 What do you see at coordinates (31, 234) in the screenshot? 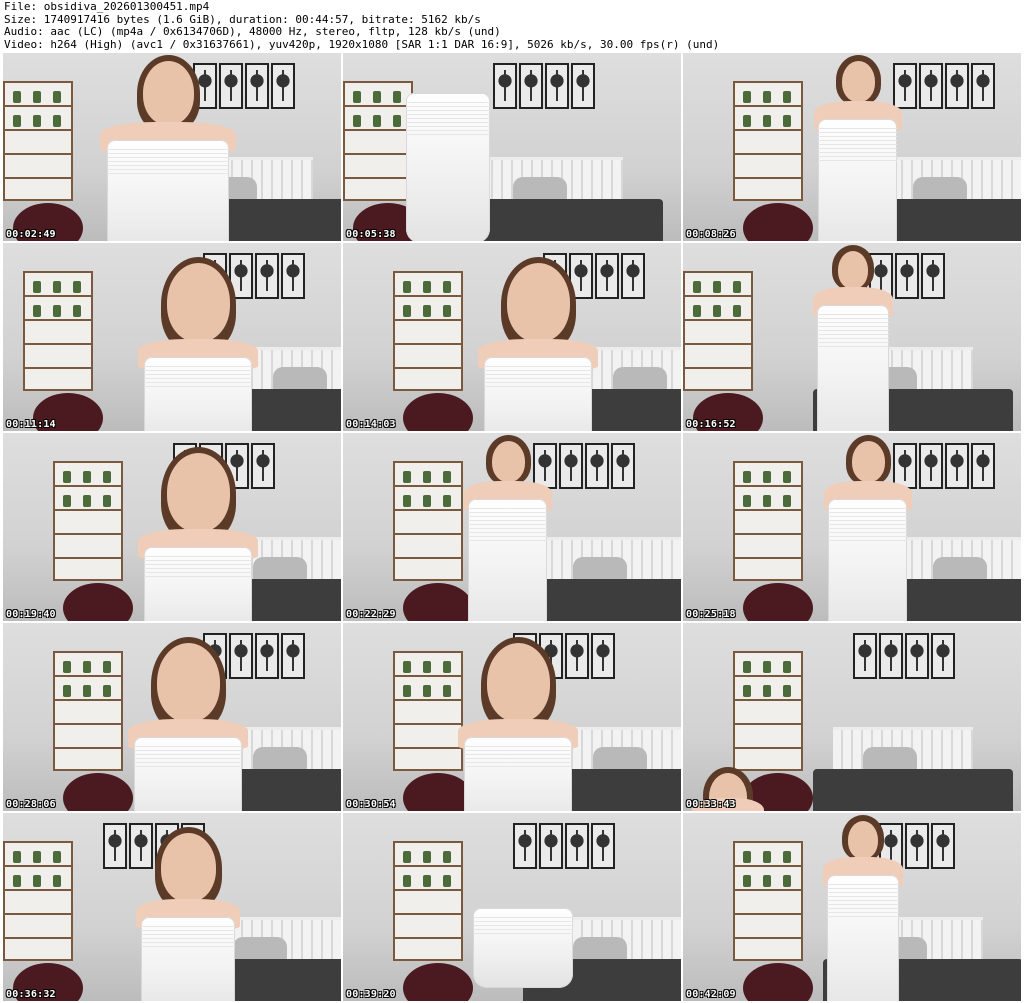
I see `thumbnail-timestamp: 00:02:49` at bounding box center [31, 234].